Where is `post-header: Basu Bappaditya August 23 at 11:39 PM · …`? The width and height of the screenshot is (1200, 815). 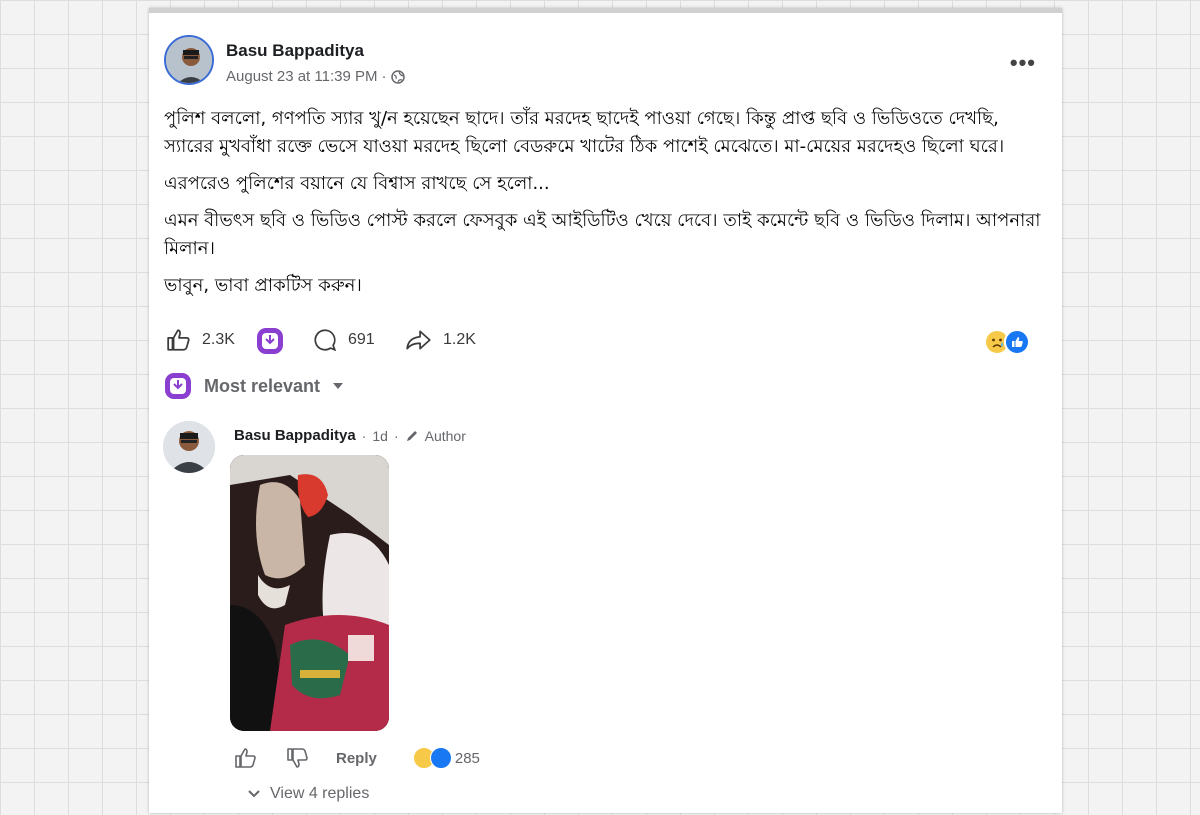 post-header: Basu Bappaditya August 23 at 11:39 PM · … is located at coordinates (604, 63).